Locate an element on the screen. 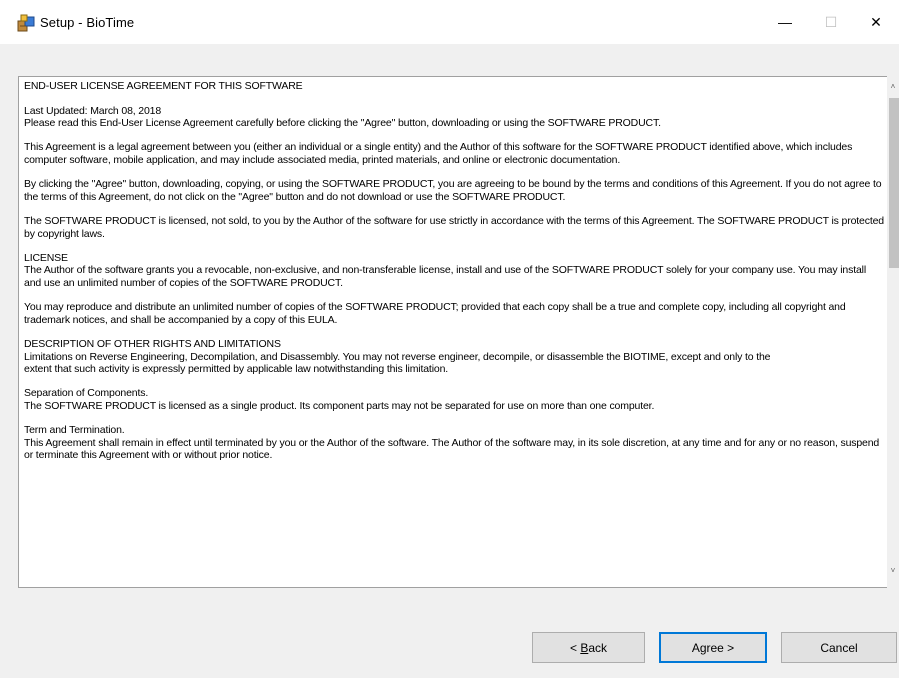  close-icon: ✕ is located at coordinates (876, 21).